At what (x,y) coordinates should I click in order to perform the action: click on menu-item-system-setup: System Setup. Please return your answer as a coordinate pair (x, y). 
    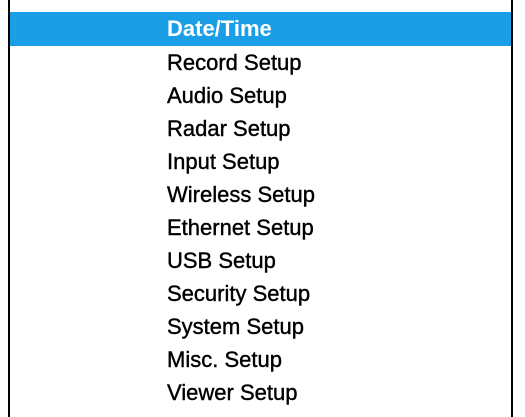
    Looking at the image, I should click on (260, 326).